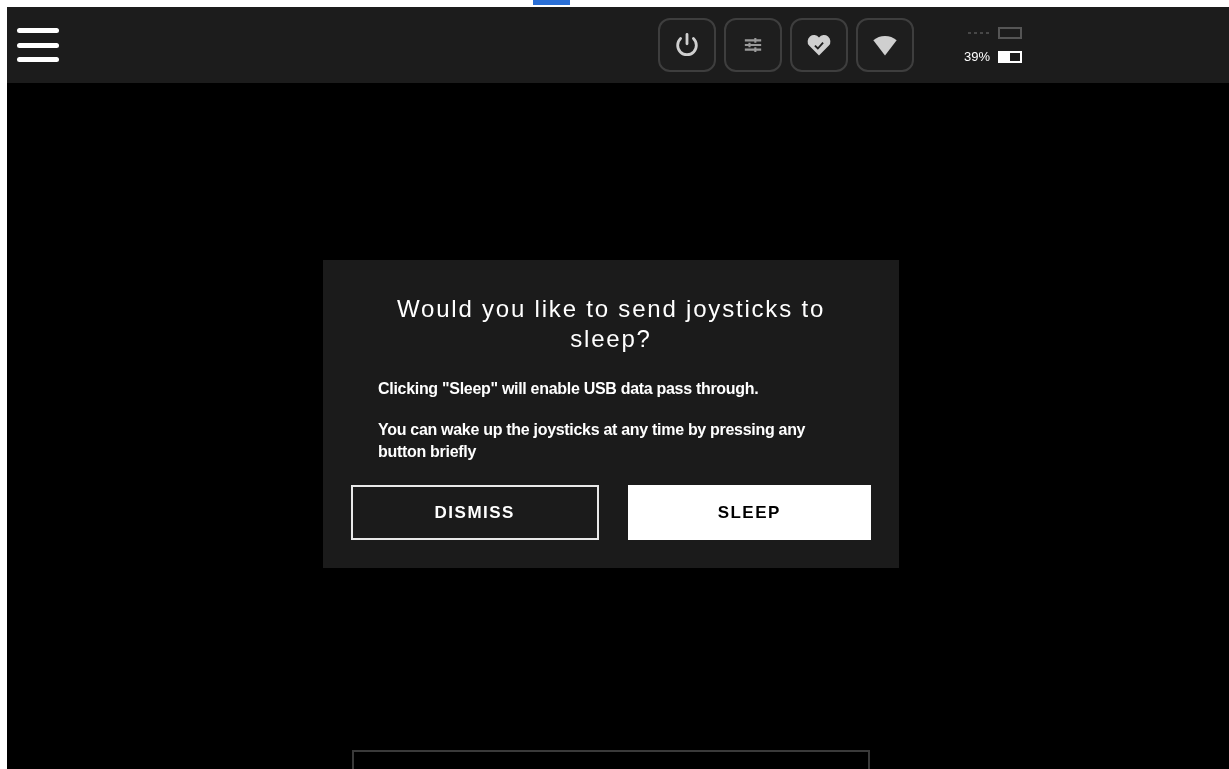 The height and width of the screenshot is (769, 1229). I want to click on dialog-title: Would you like to send joysticks to sleep?, so click(611, 324).